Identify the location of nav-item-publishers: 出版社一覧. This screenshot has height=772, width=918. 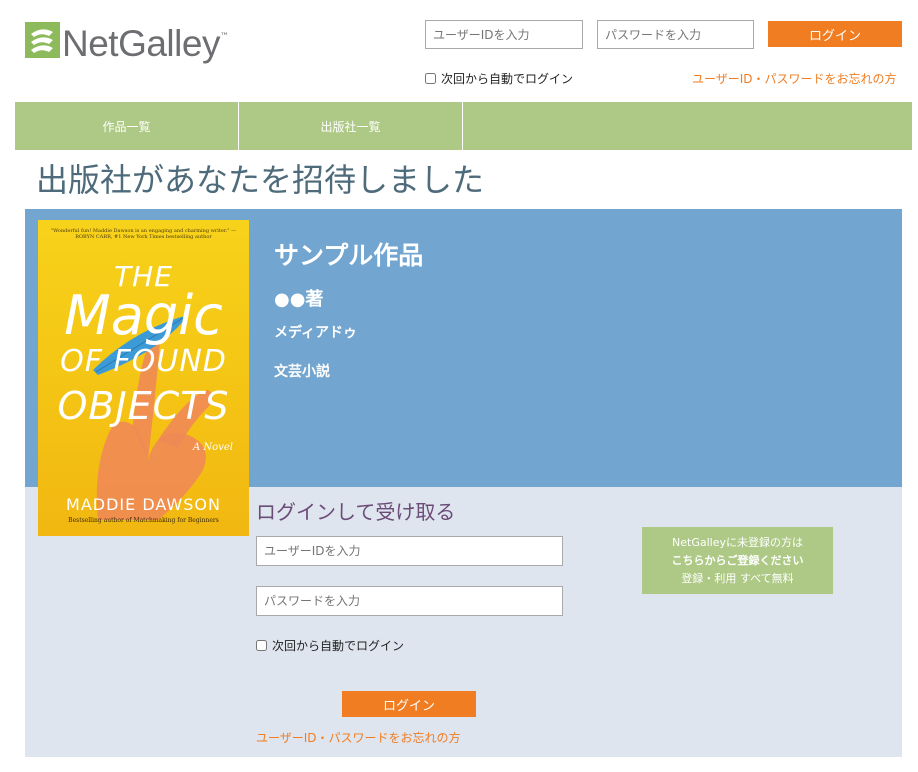
(351, 126).